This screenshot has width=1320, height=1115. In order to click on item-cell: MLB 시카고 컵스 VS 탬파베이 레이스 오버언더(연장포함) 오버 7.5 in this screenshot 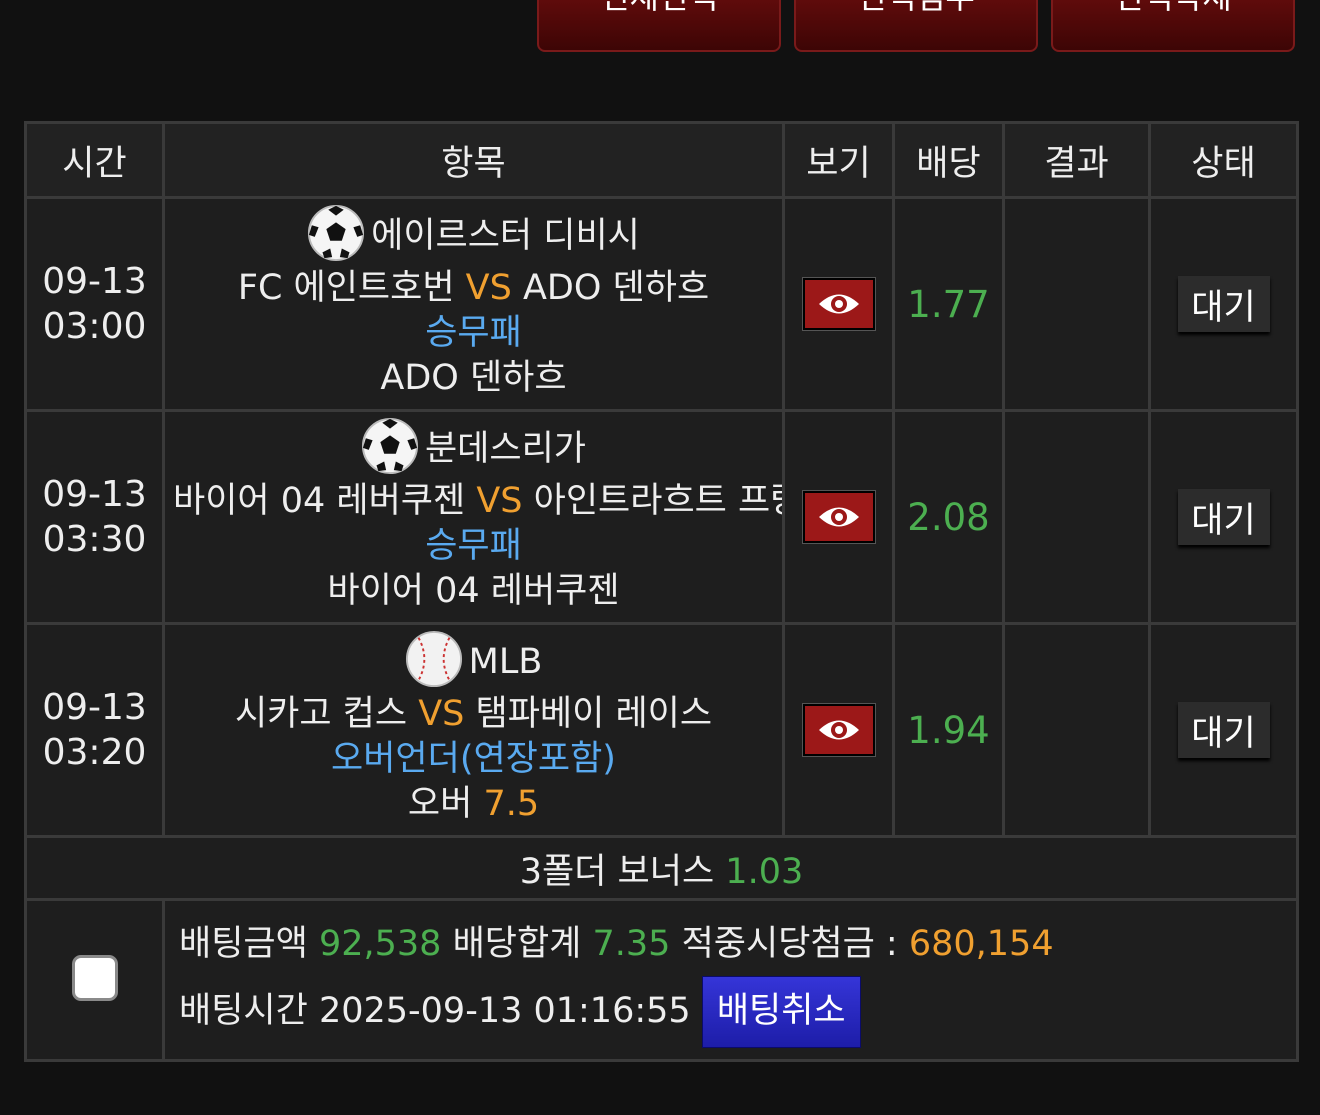, I will do `click(473, 730)`.